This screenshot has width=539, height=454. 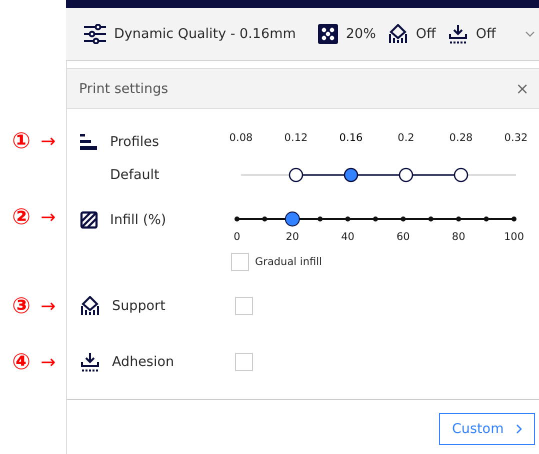 What do you see at coordinates (487, 429) in the screenshot?
I see `custom-button: Custom` at bounding box center [487, 429].